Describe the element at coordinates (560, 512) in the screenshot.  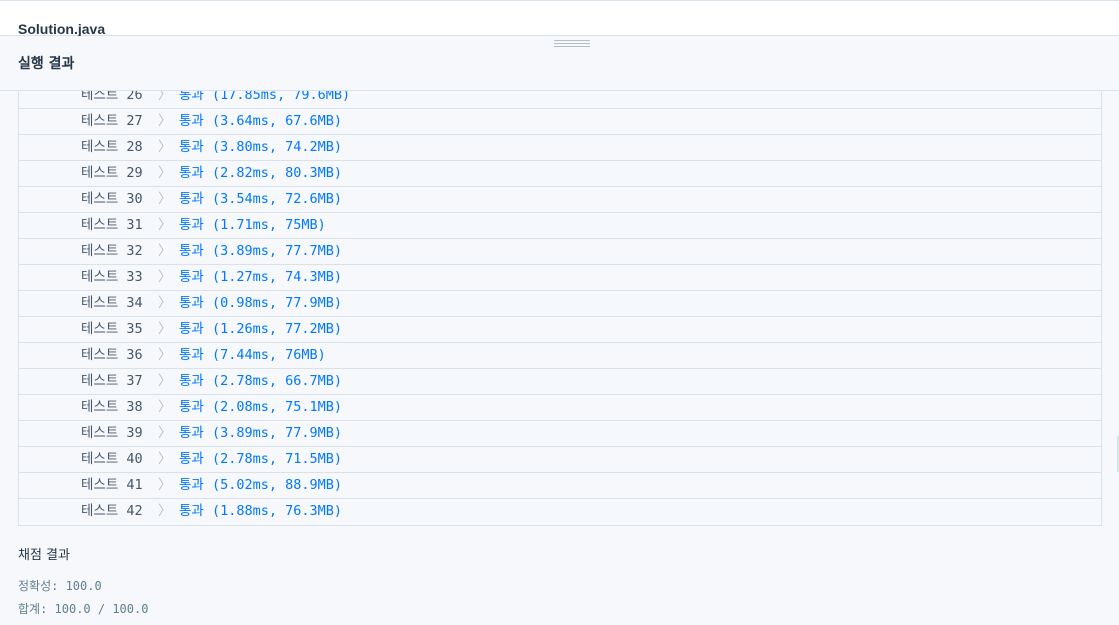
I see `test-result-row: 테스트 42 〉 통과 (1.88ms, 76.3MB)` at that location.